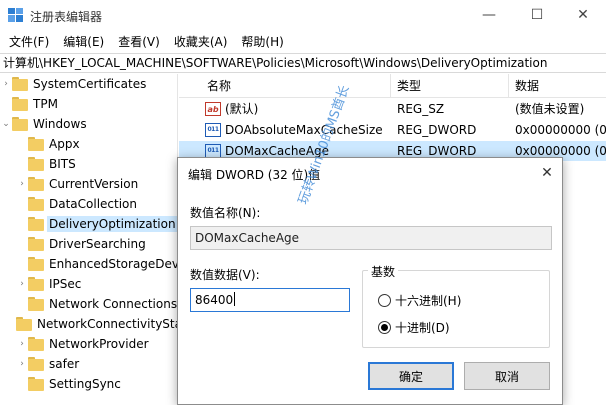 The image size is (606, 405). I want to click on value-type-cell: REG_DWORD, so click(437, 130).